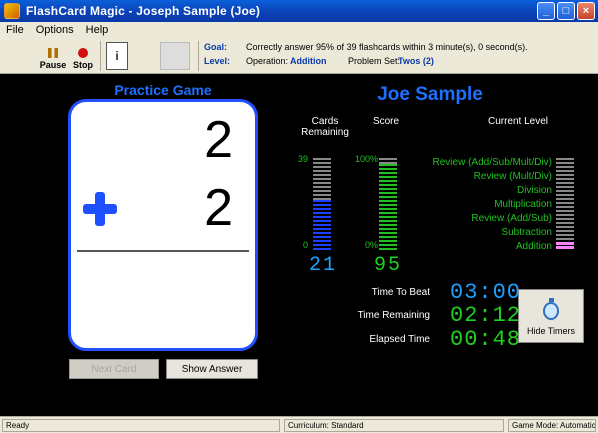 The height and width of the screenshot is (433, 598). What do you see at coordinates (430, 94) in the screenshot?
I see `student-name: Joe Sample` at bounding box center [430, 94].